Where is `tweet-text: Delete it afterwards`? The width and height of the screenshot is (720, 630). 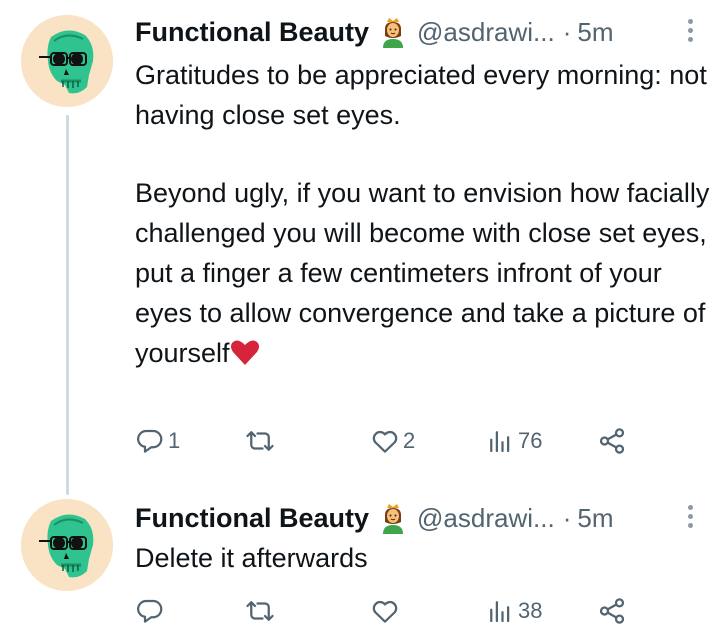
tweet-text: Delete it afterwards is located at coordinates (422, 558).